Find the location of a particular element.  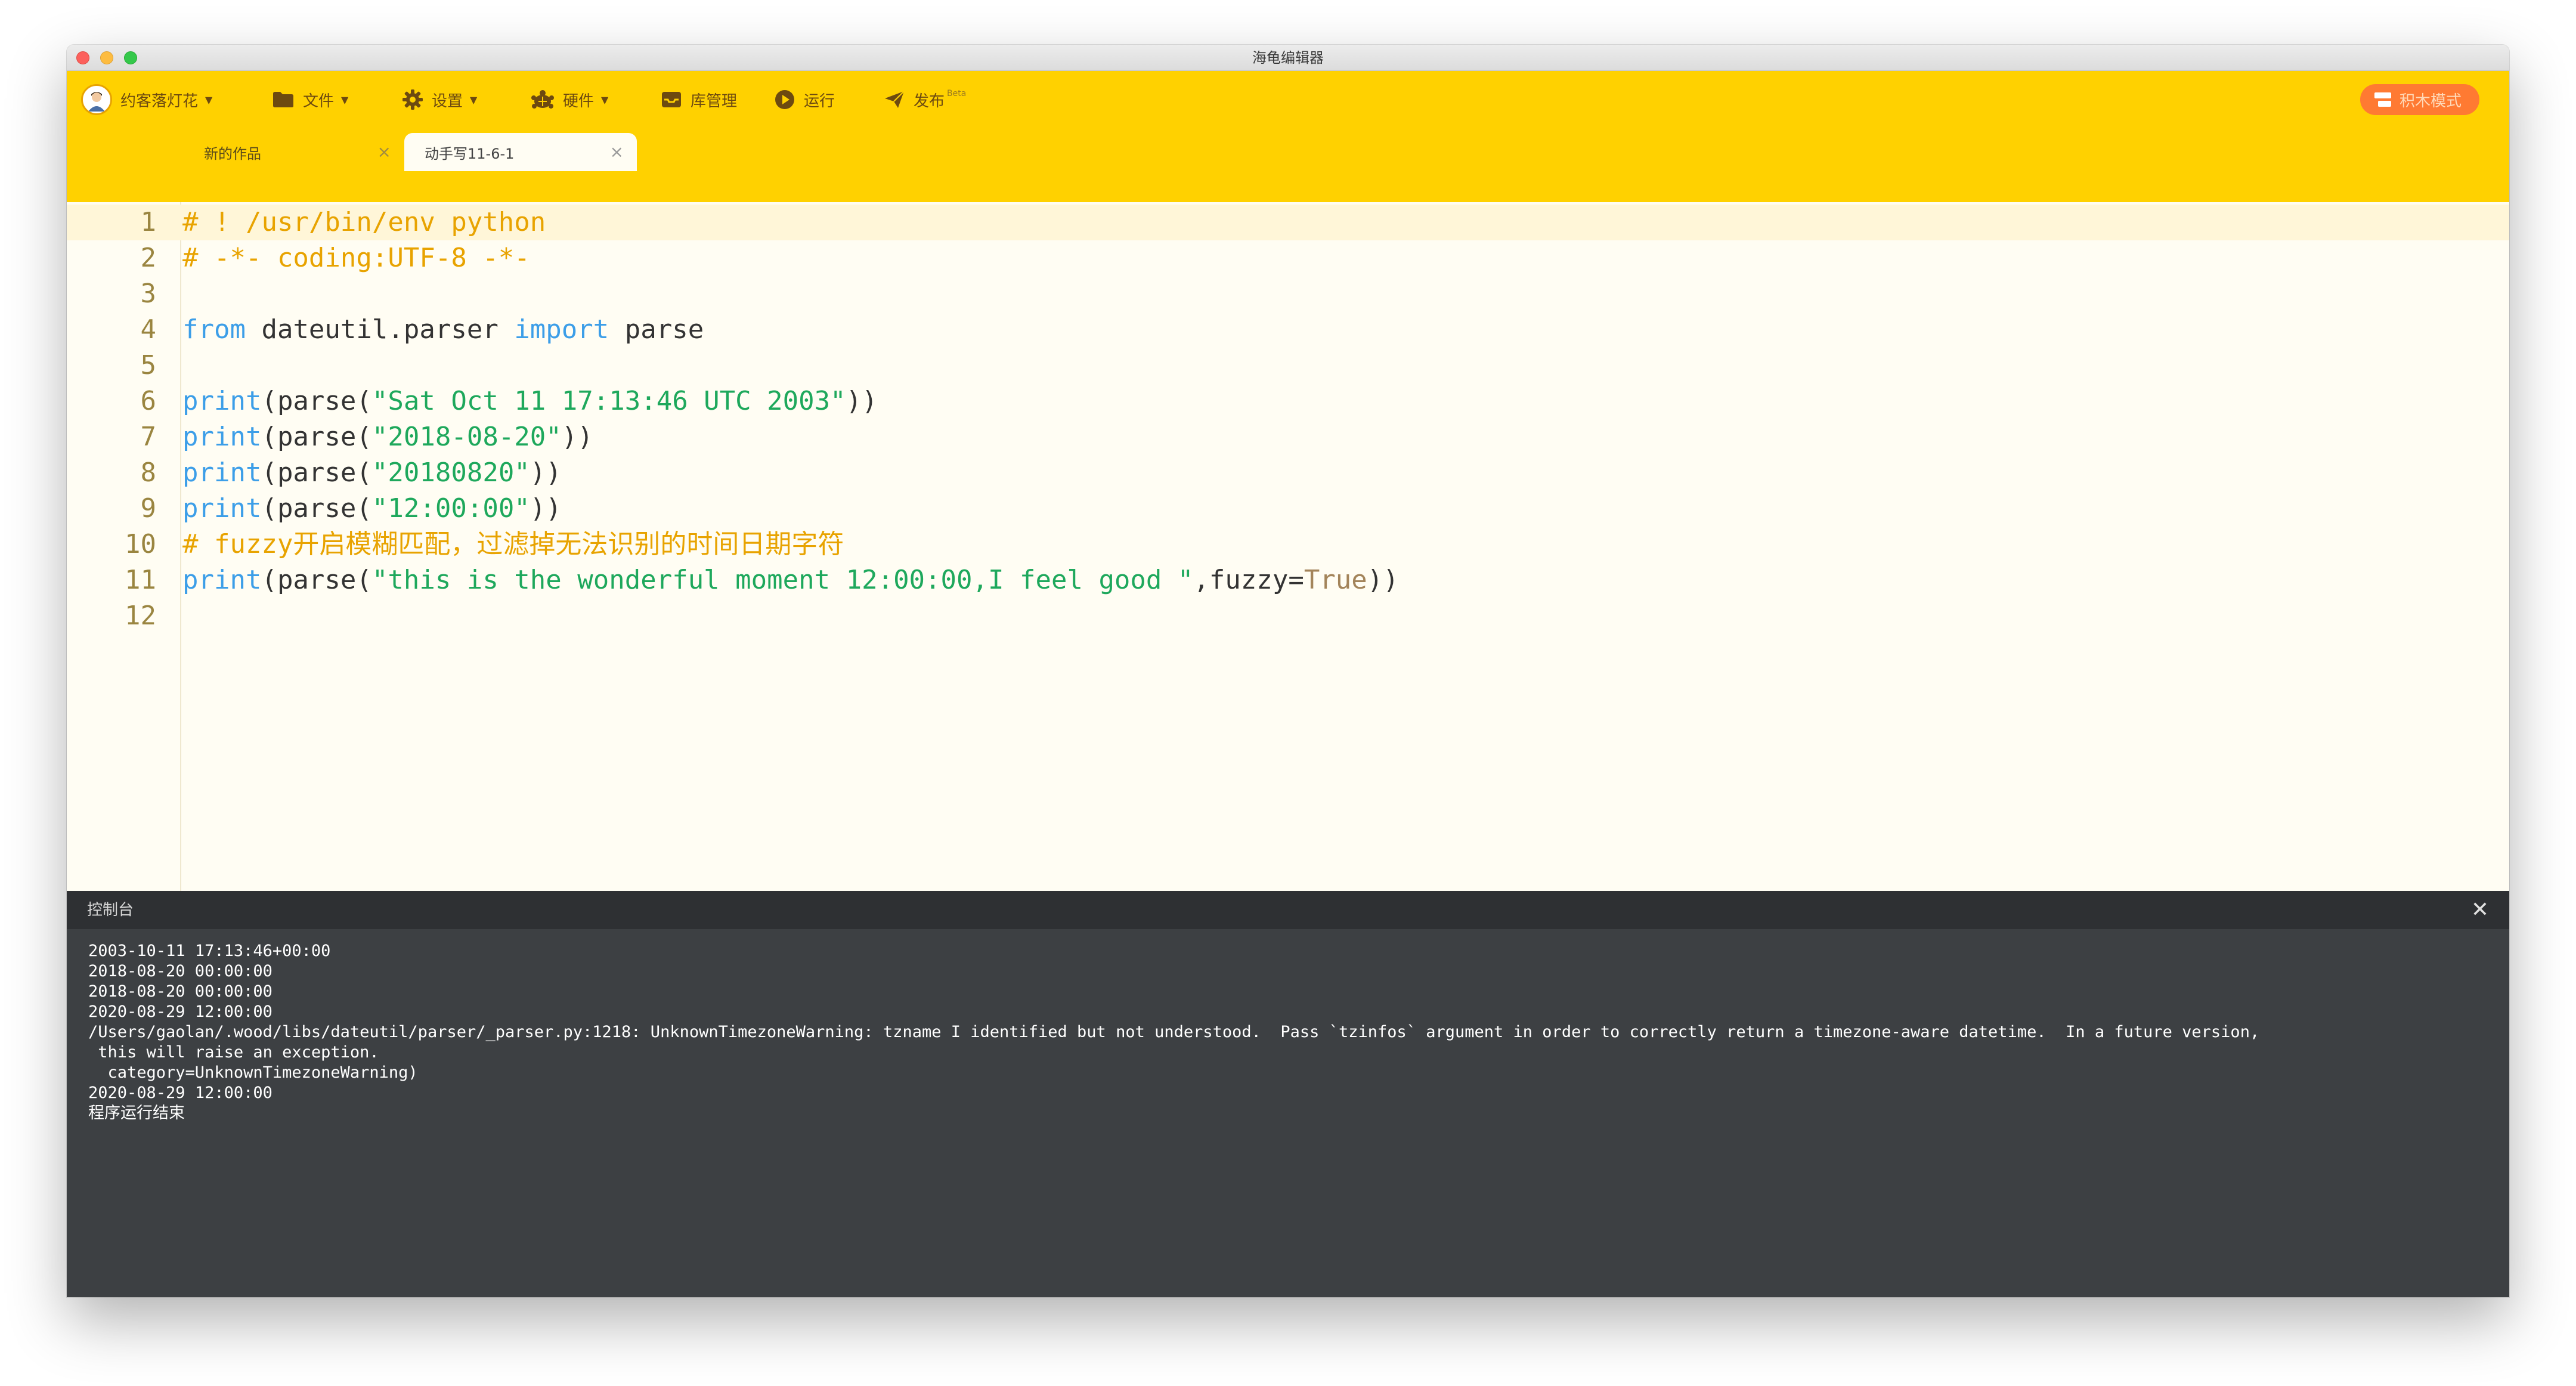

code-text: # -*- coding:UTF-8 -*- is located at coordinates (356, 258).